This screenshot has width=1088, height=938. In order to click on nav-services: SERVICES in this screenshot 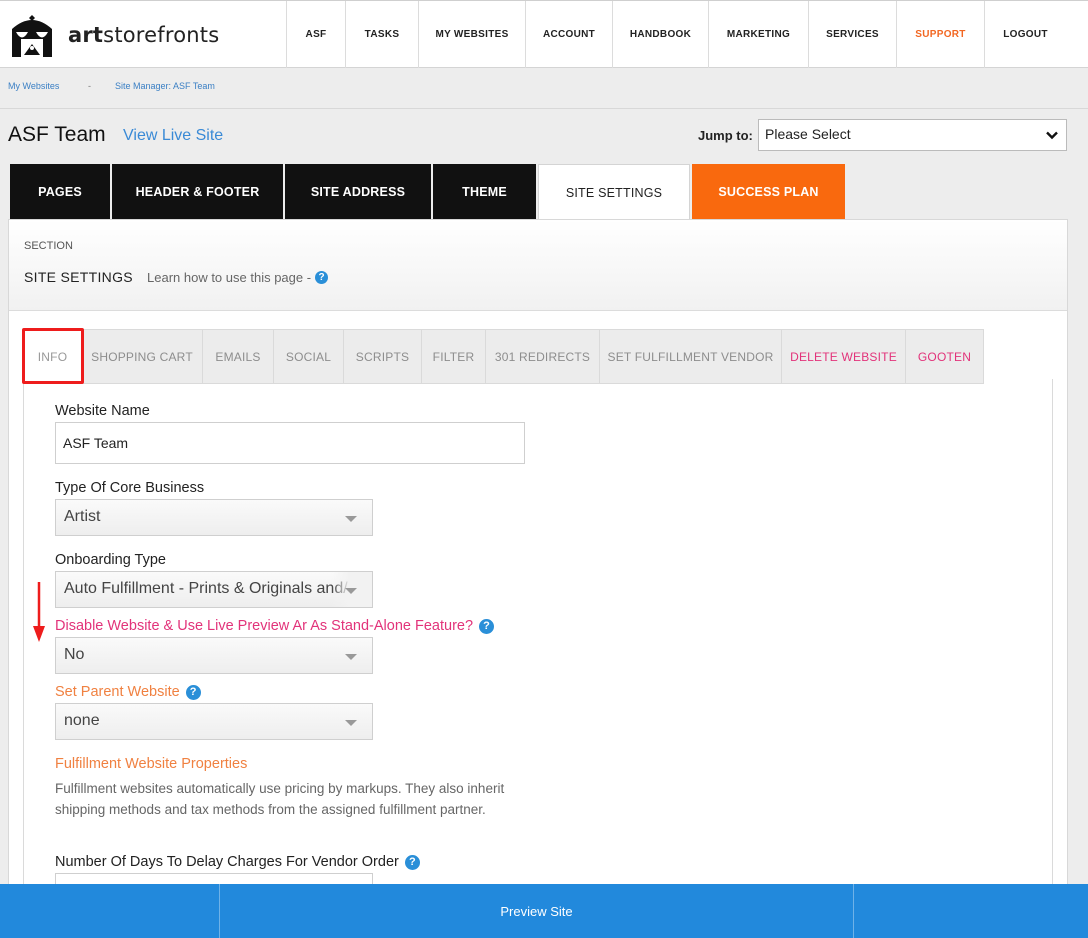, I will do `click(853, 34)`.